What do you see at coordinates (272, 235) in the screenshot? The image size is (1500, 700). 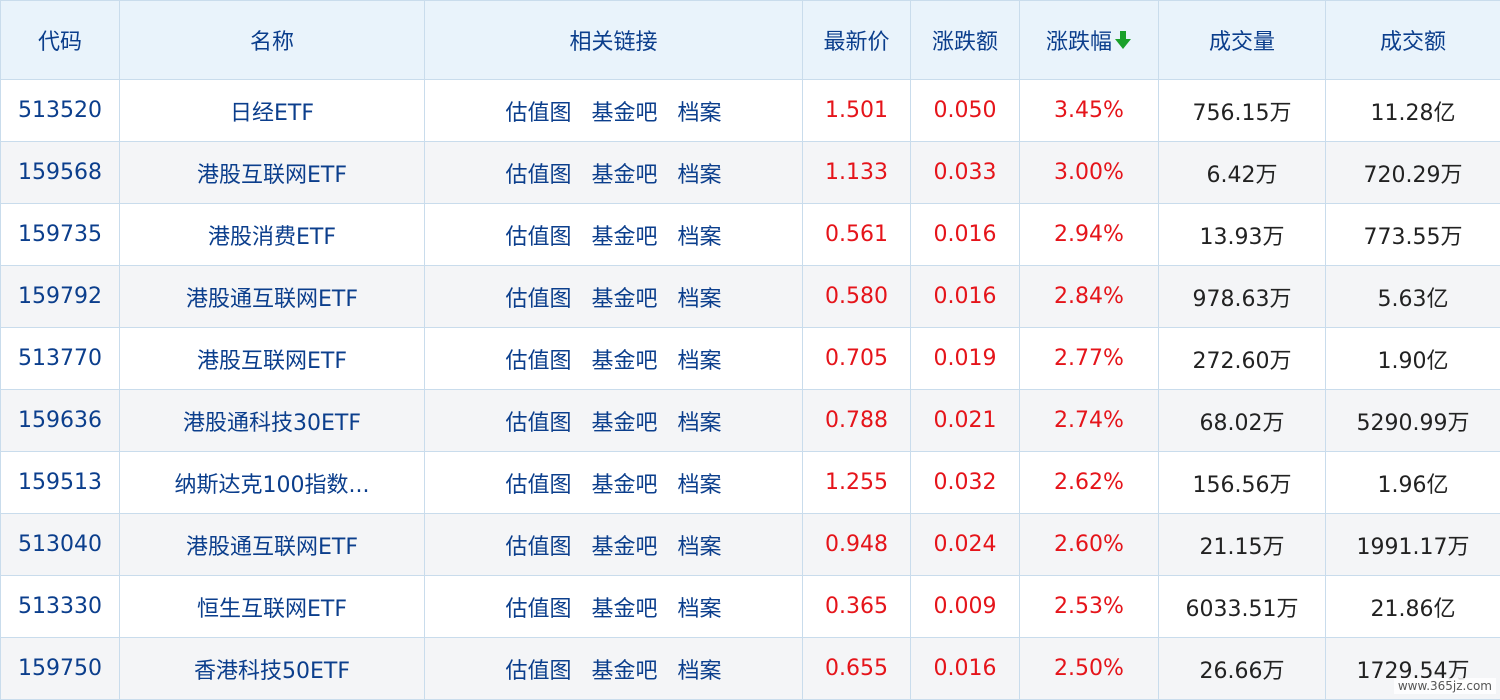 I see `fund-name-link: 港股消费ETF` at bounding box center [272, 235].